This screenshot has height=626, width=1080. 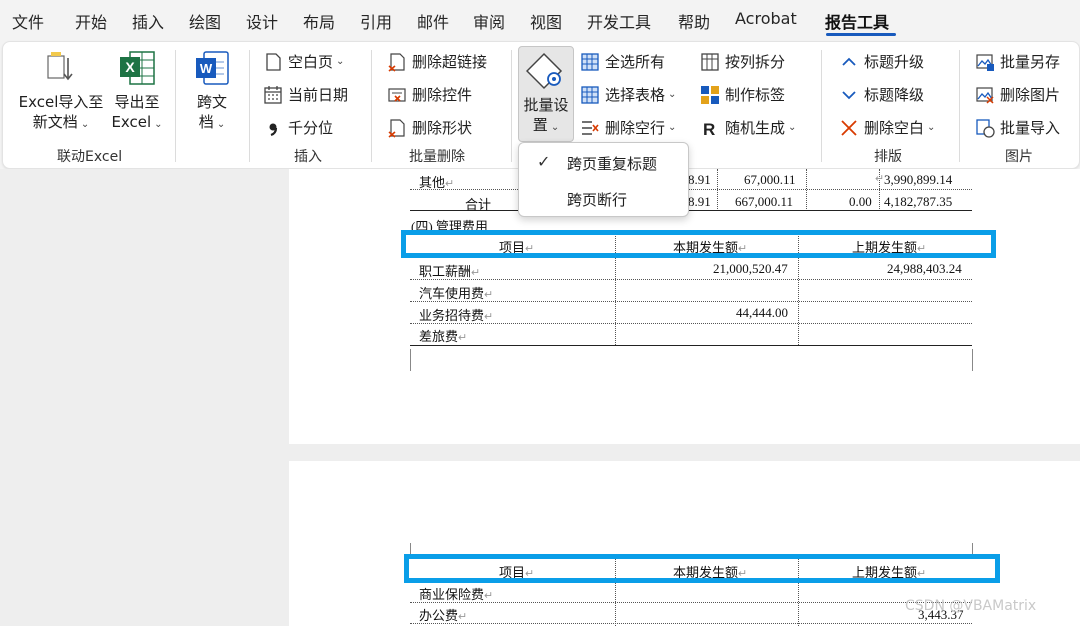 I want to click on excel-import-button: Excel导入至 新文档 ⌄, so click(x=61, y=92).